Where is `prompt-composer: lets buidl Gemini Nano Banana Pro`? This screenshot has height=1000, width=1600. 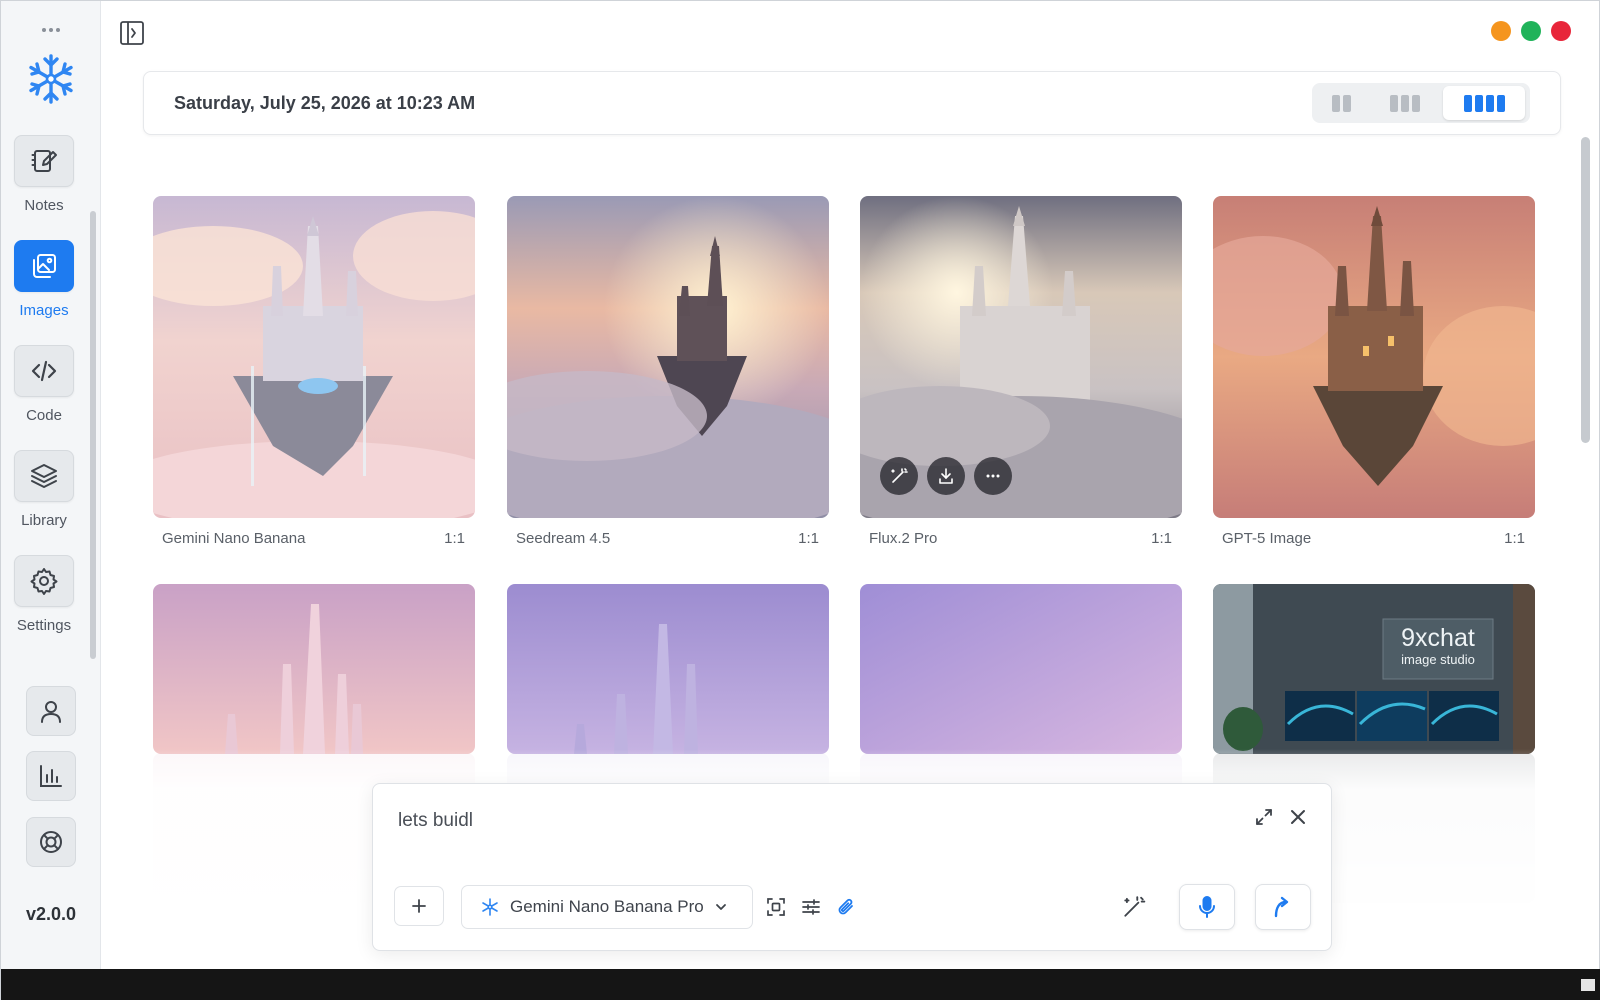
prompt-composer: lets buidl Gemini Nano Banana Pro is located at coordinates (852, 867).